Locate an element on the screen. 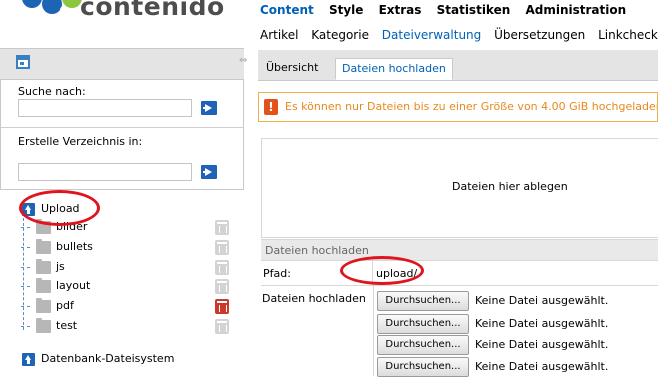 The height and width of the screenshot is (377, 658). files-label: Dateien hochladen is located at coordinates (314, 298).